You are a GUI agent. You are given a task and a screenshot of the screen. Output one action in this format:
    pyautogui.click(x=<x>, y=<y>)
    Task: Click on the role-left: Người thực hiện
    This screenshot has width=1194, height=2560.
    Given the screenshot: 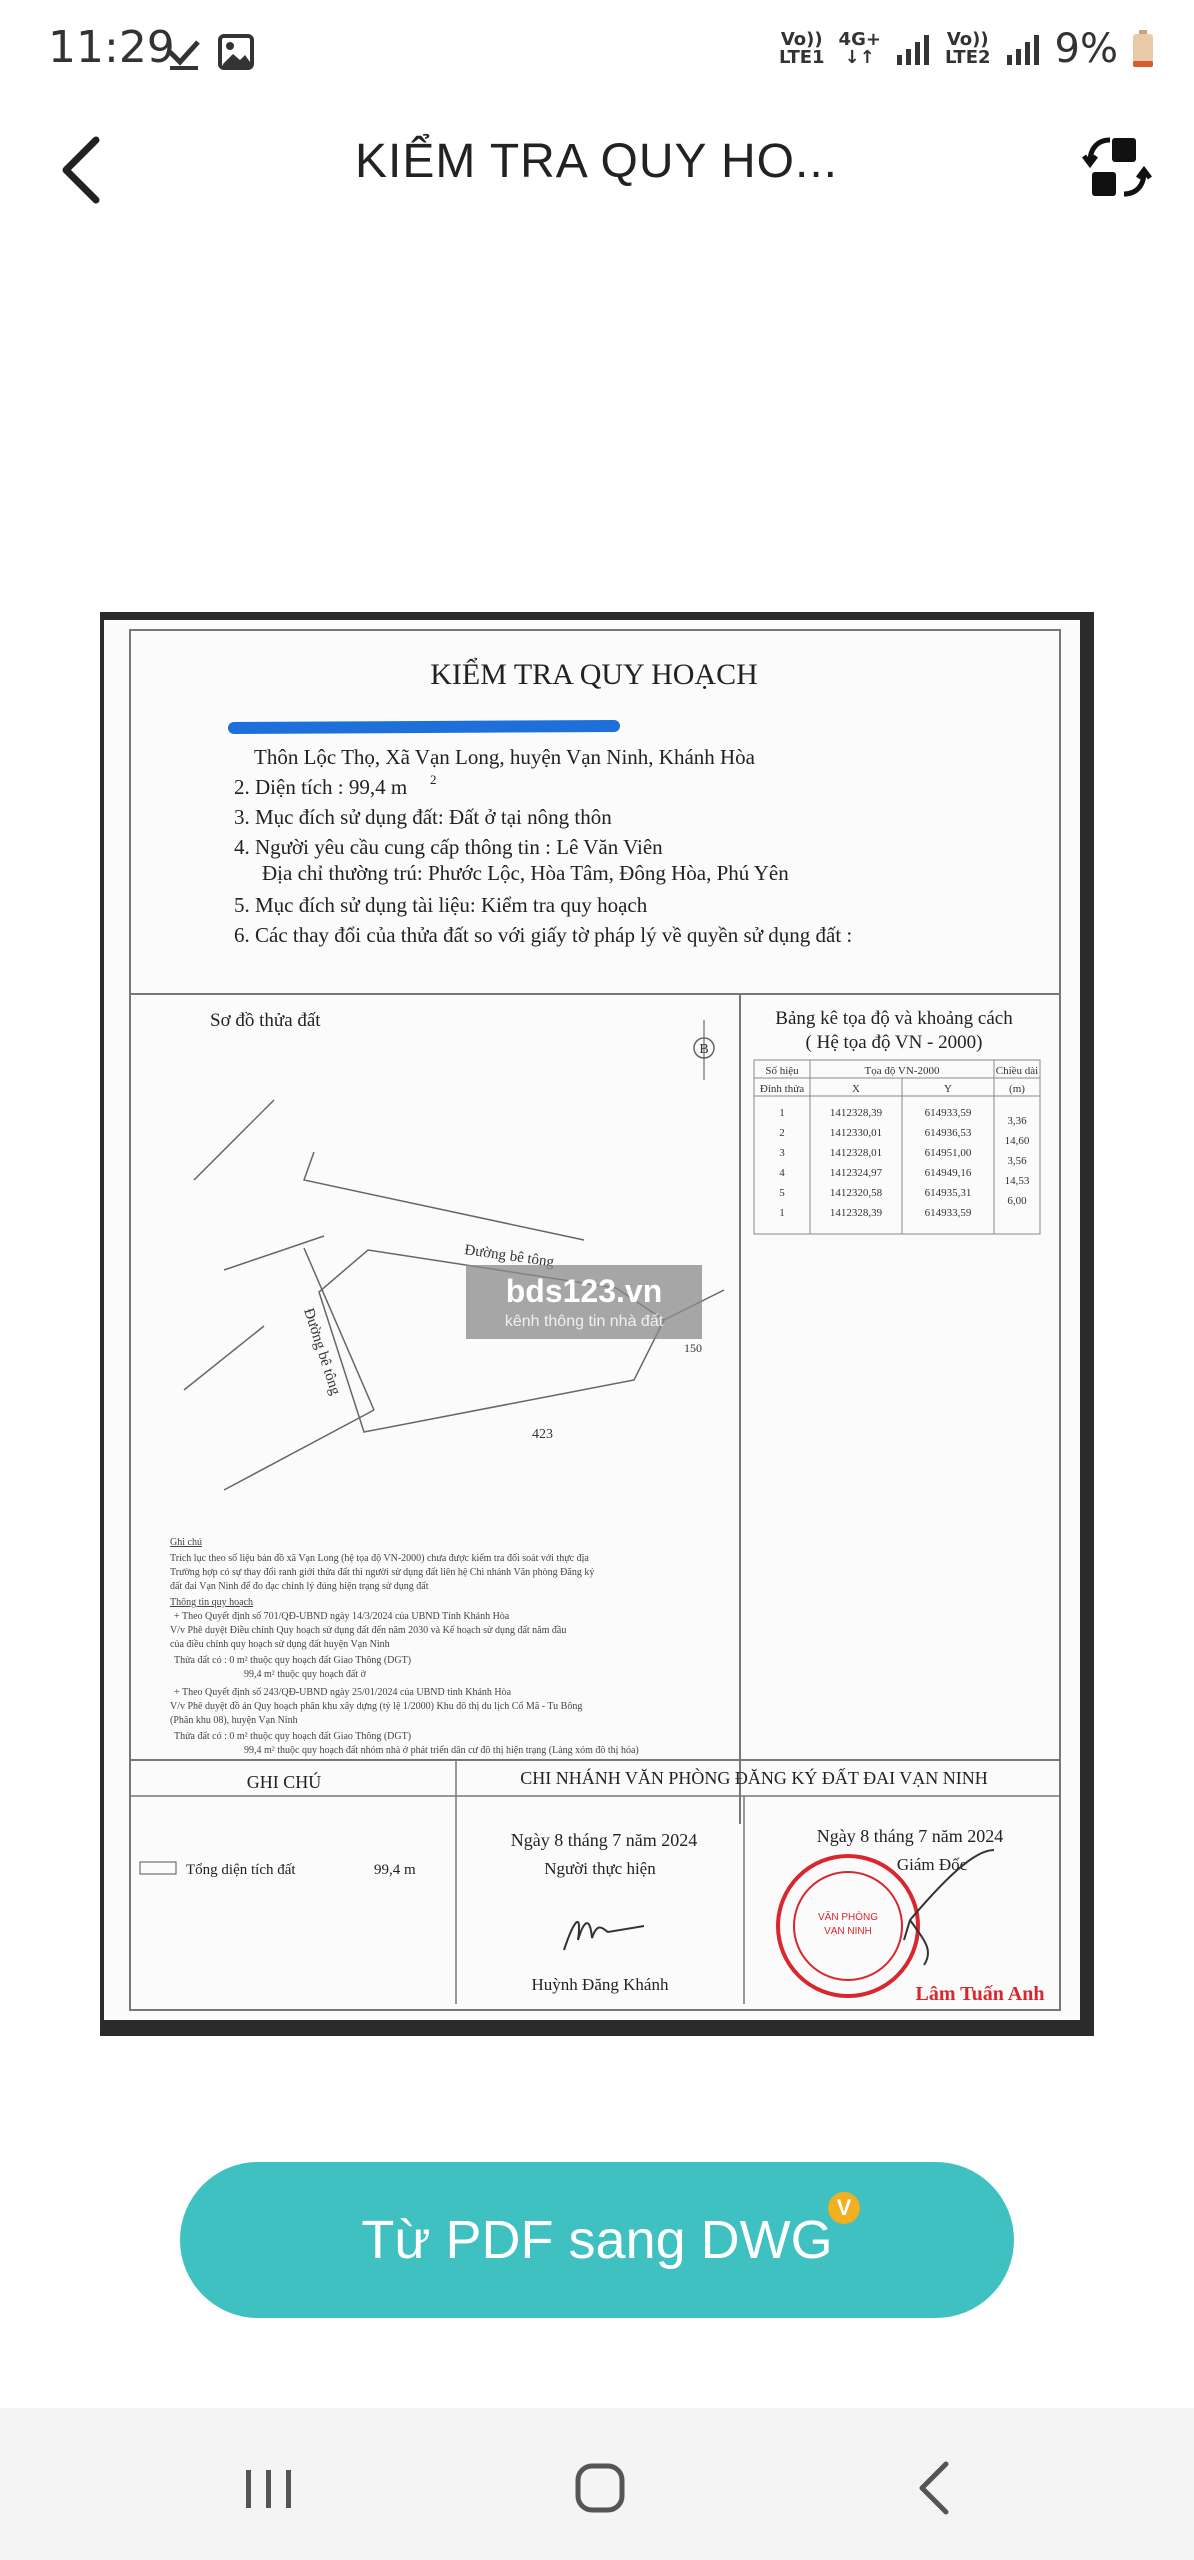 What is the action you would take?
    pyautogui.click(x=600, y=1868)
    